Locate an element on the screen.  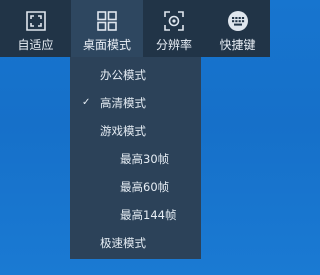
resolution-icon is located at coordinates (174, 21).